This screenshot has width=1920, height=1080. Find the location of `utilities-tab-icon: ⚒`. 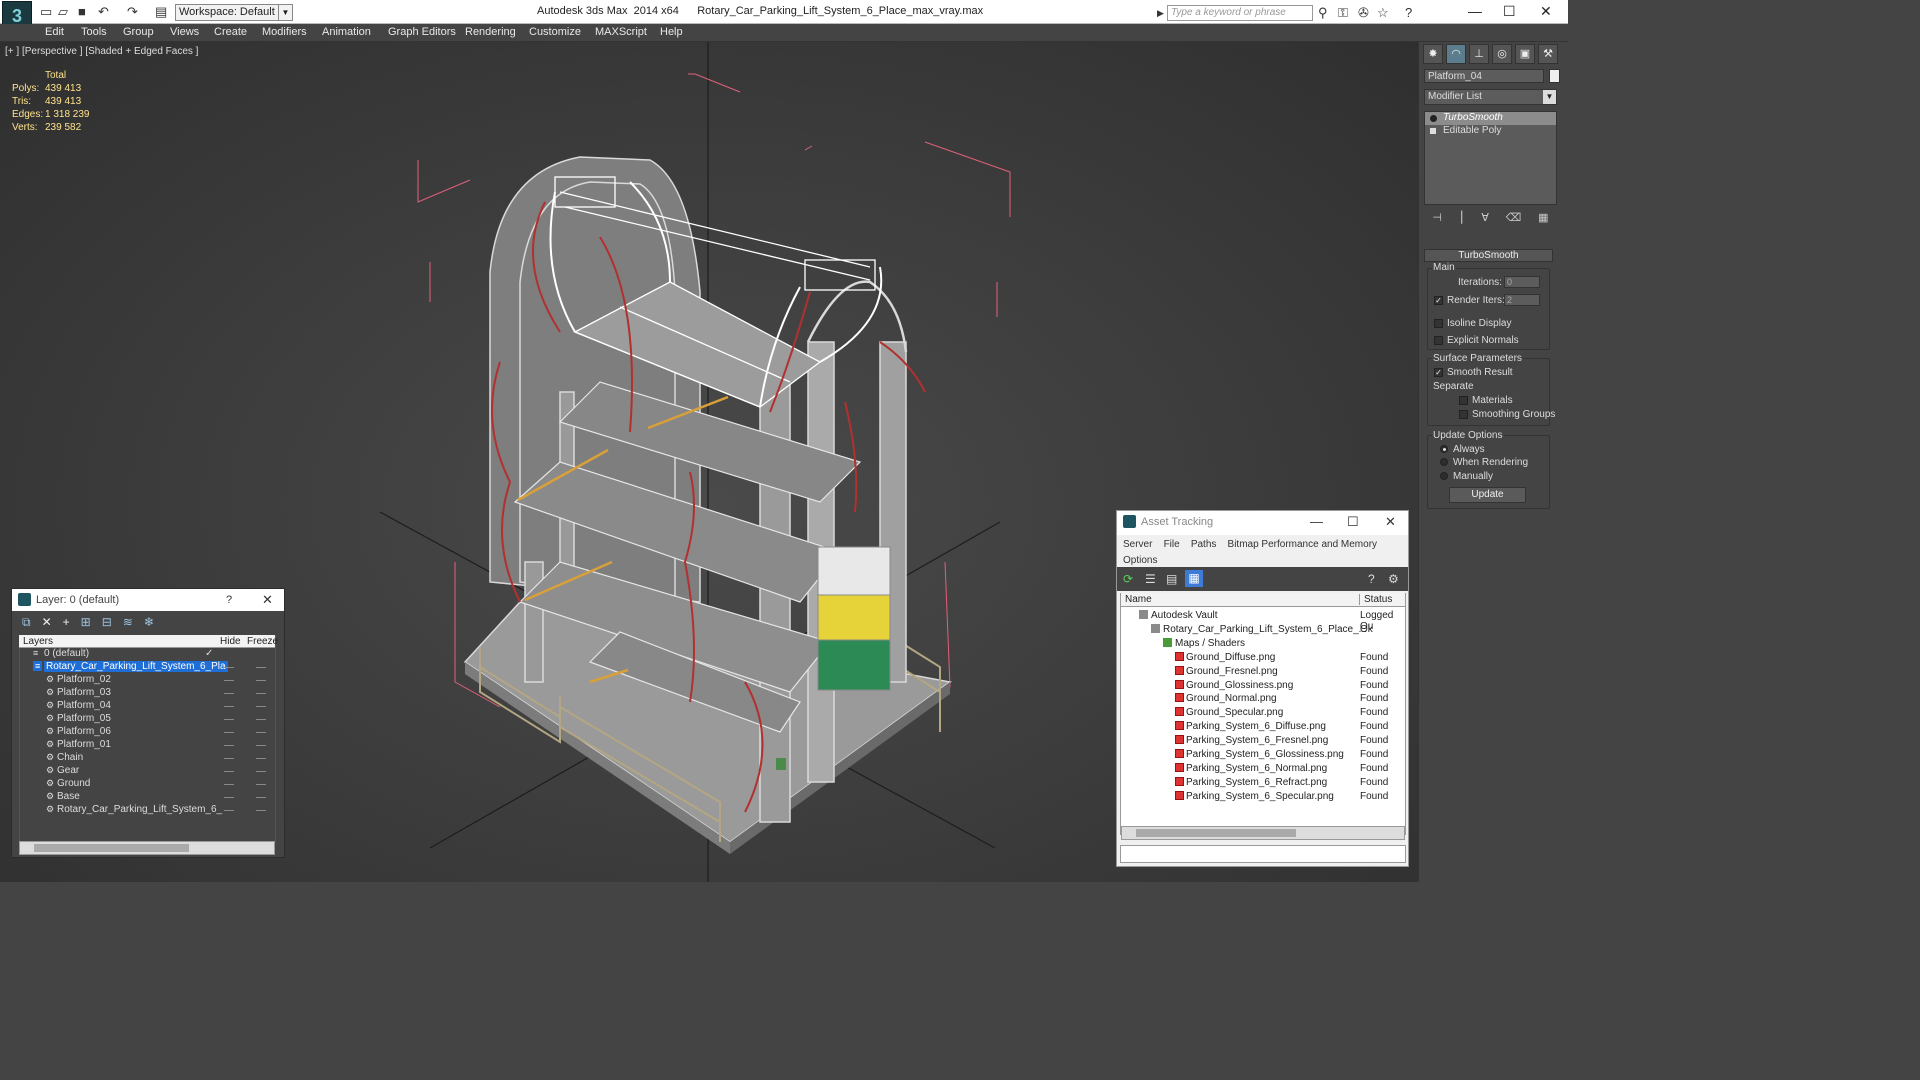

utilities-tab-icon: ⚒ is located at coordinates (1548, 54).